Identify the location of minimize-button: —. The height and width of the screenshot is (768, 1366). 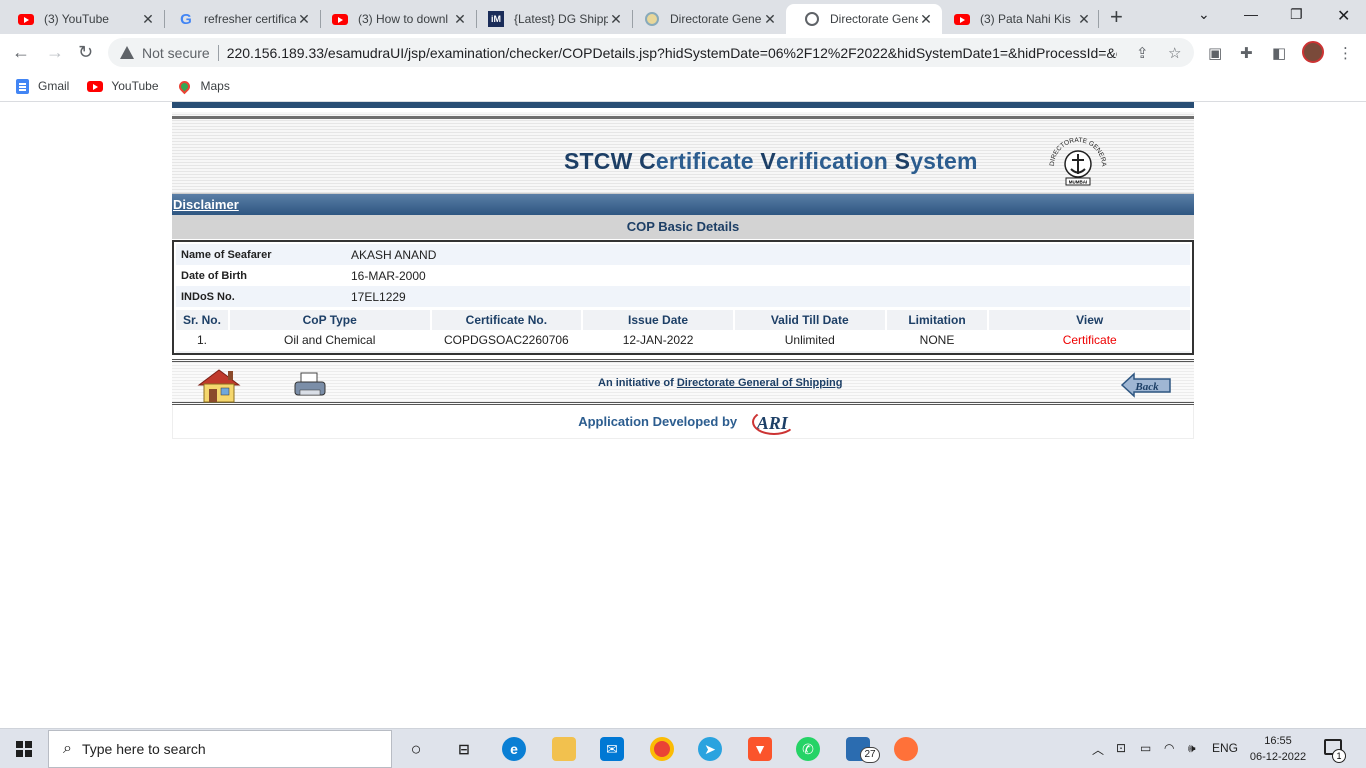
(1251, 14).